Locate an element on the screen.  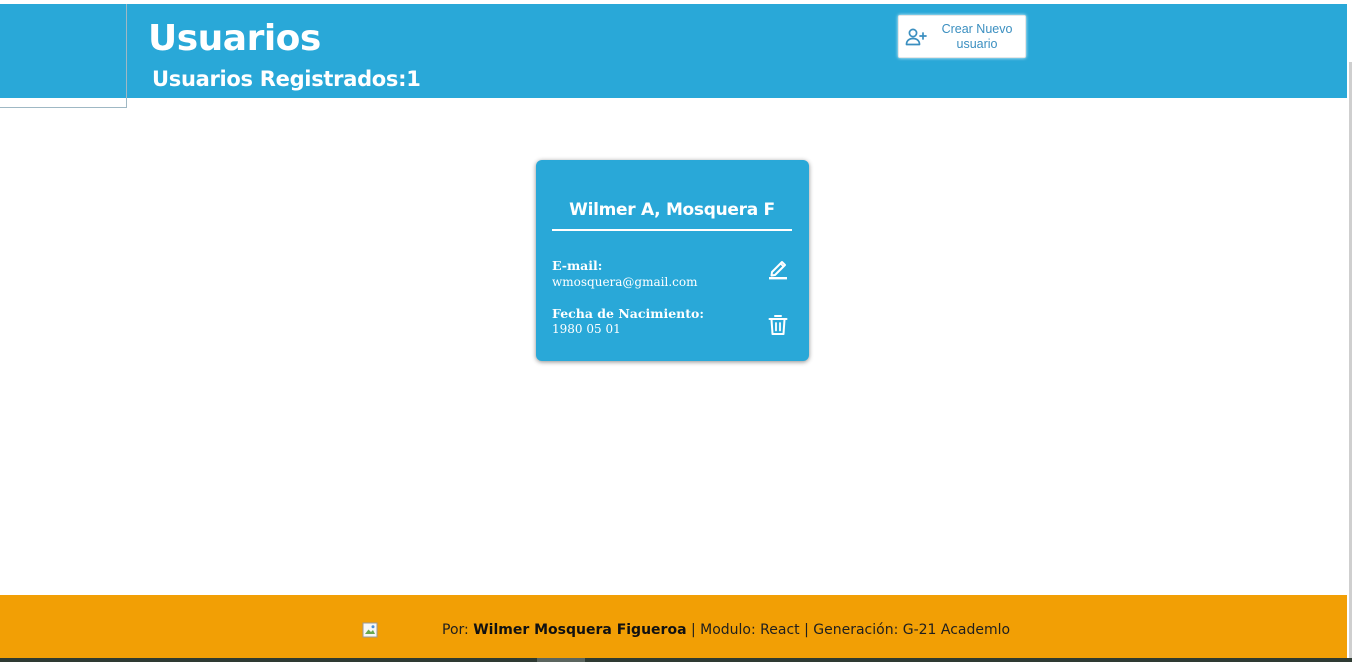
pencil-icon is located at coordinates (778, 268).